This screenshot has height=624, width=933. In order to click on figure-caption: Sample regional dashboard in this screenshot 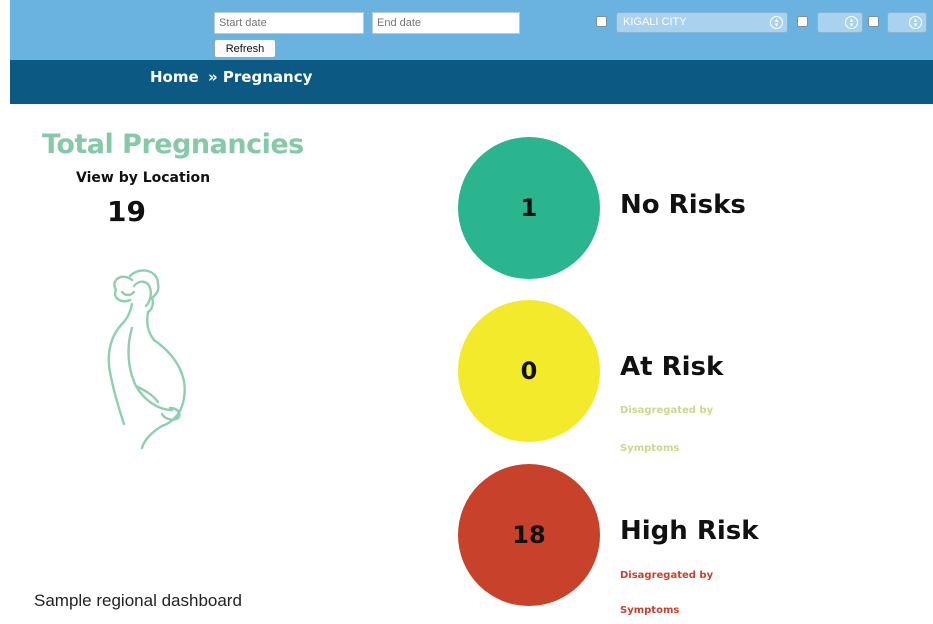, I will do `click(138, 600)`.